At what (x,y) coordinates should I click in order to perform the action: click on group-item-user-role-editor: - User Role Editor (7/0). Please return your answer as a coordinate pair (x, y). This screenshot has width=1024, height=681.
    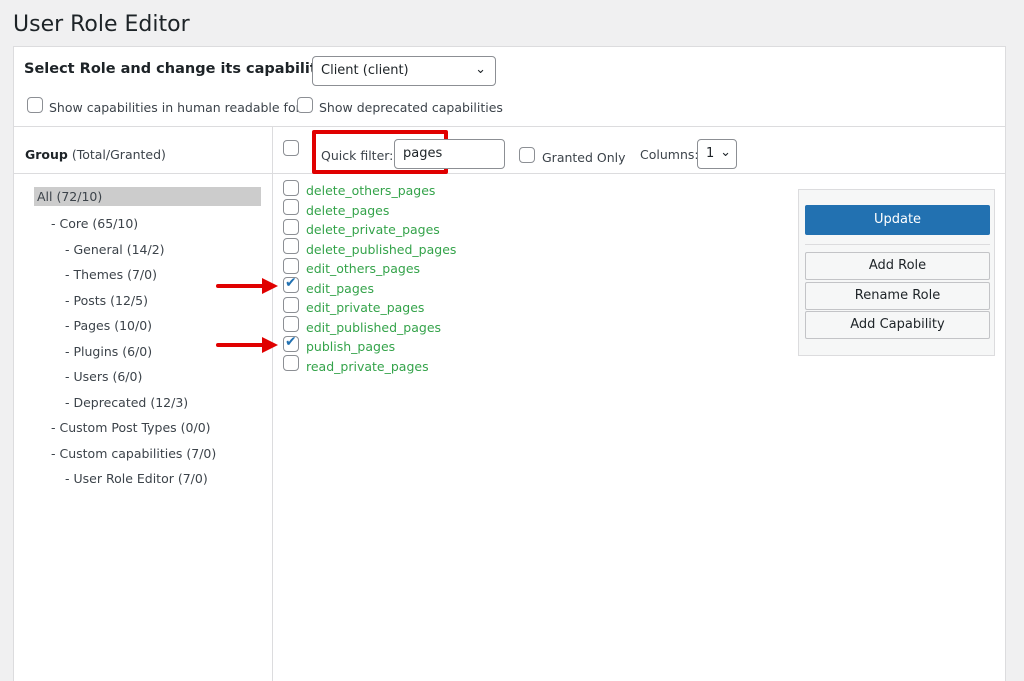
    Looking at the image, I should click on (136, 478).